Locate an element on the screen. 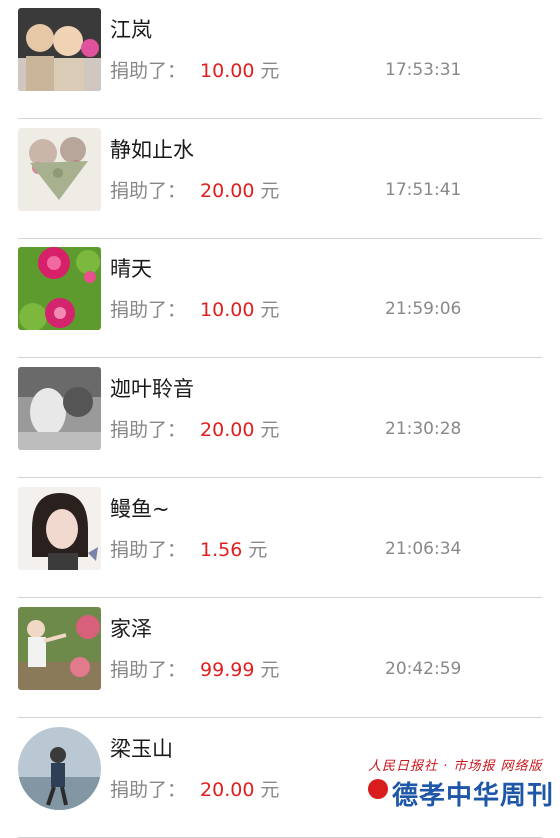 The image size is (560, 838). donation-amount: 99.99 is located at coordinates (227, 670).